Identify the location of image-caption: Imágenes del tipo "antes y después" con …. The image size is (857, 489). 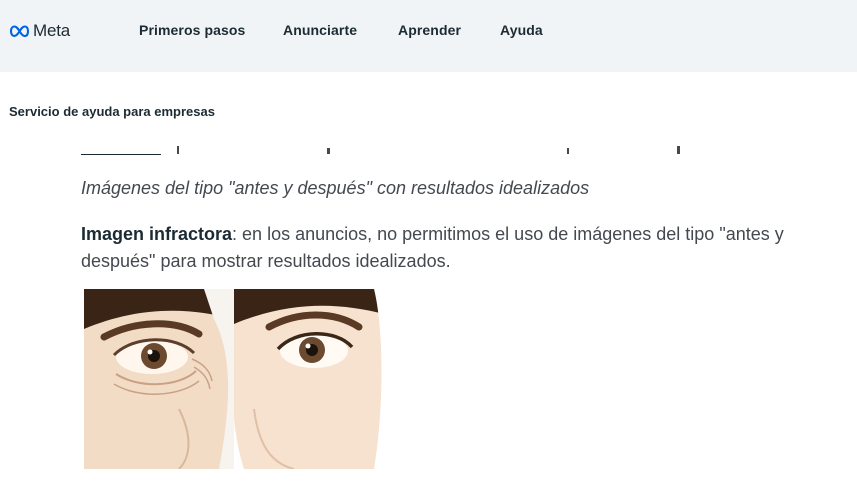
(335, 188).